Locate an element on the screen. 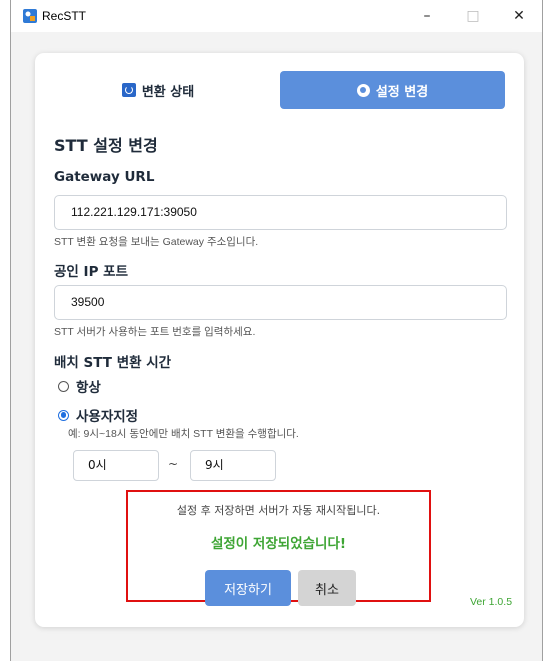 The image size is (543, 661). radio-always: 항상 is located at coordinates (79, 386).